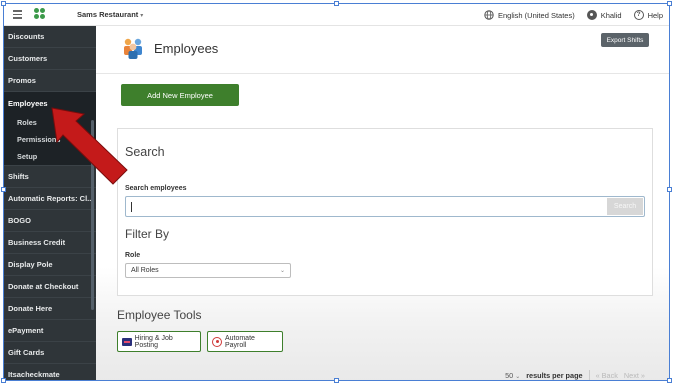 This screenshot has height=384, width=674. Describe the element at coordinates (50, 37) in the screenshot. I see `sidebar-item-discounts: Discounts` at that location.